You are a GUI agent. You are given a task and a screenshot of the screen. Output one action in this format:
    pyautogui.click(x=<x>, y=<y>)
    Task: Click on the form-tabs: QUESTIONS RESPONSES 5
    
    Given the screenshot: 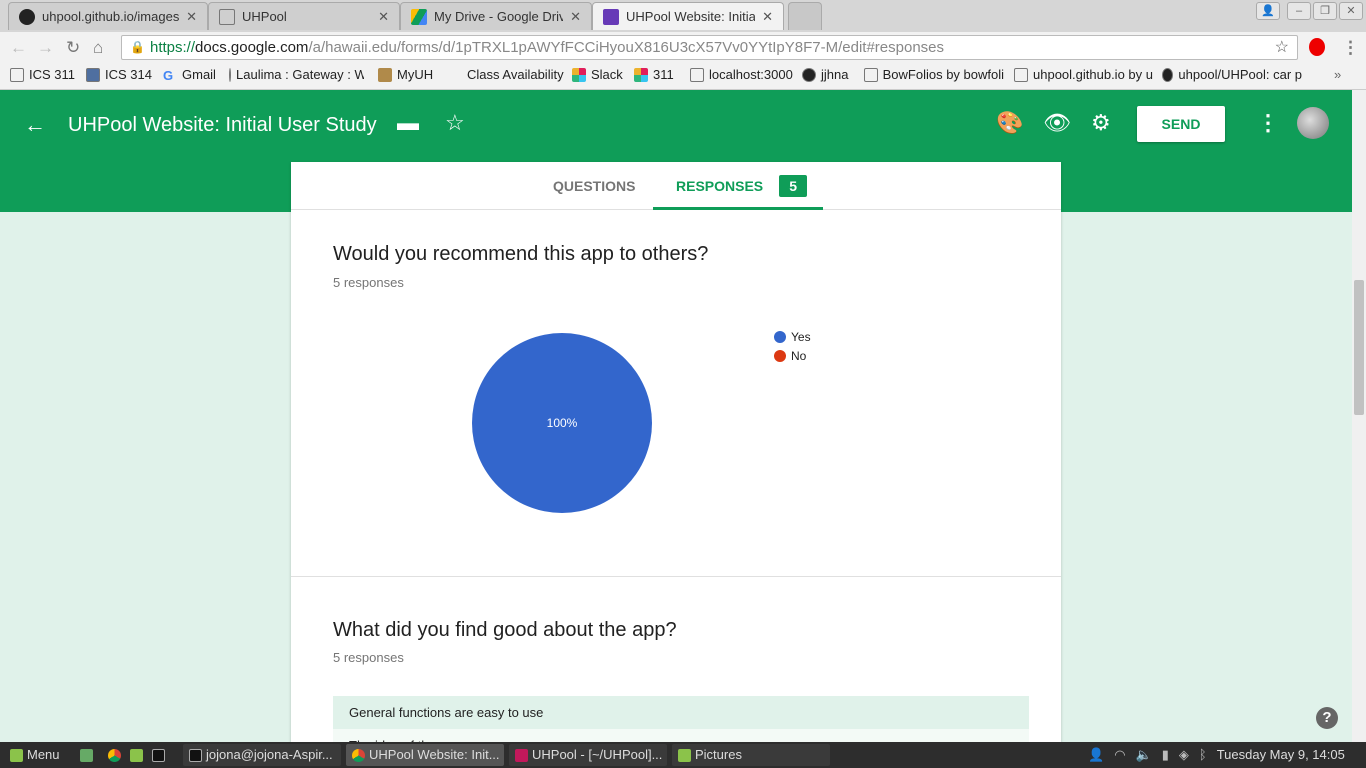 What is the action you would take?
    pyautogui.click(x=676, y=186)
    